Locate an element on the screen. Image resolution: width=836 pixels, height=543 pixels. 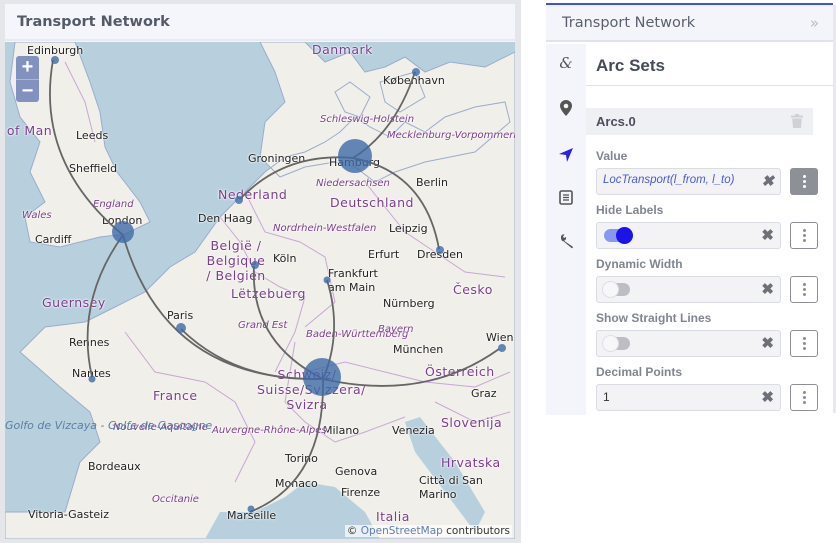
panel-title: Transport Network is located at coordinates (629, 23).